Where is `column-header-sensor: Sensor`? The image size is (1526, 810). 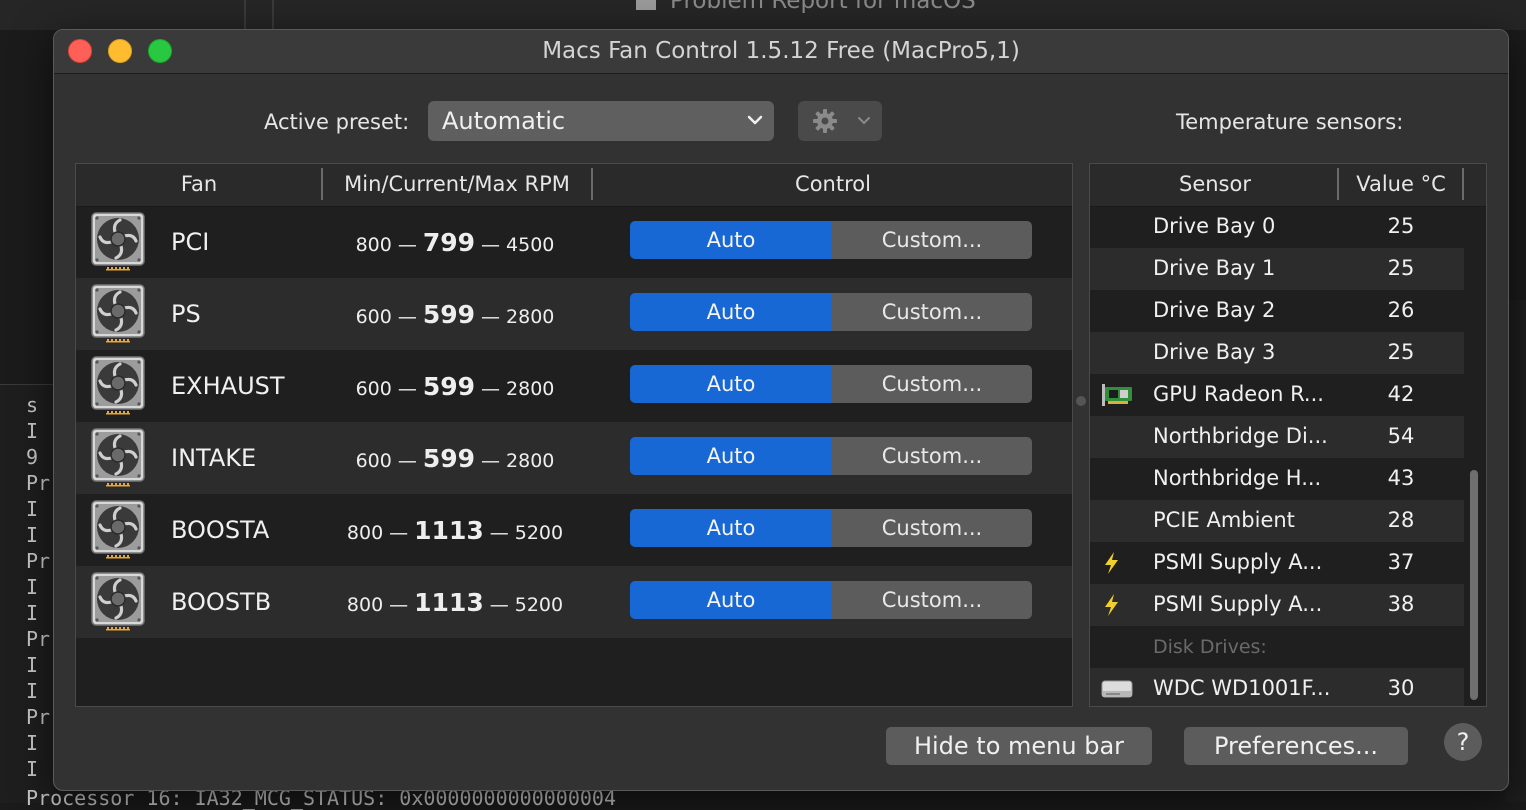
column-header-sensor: Sensor is located at coordinates (1215, 184).